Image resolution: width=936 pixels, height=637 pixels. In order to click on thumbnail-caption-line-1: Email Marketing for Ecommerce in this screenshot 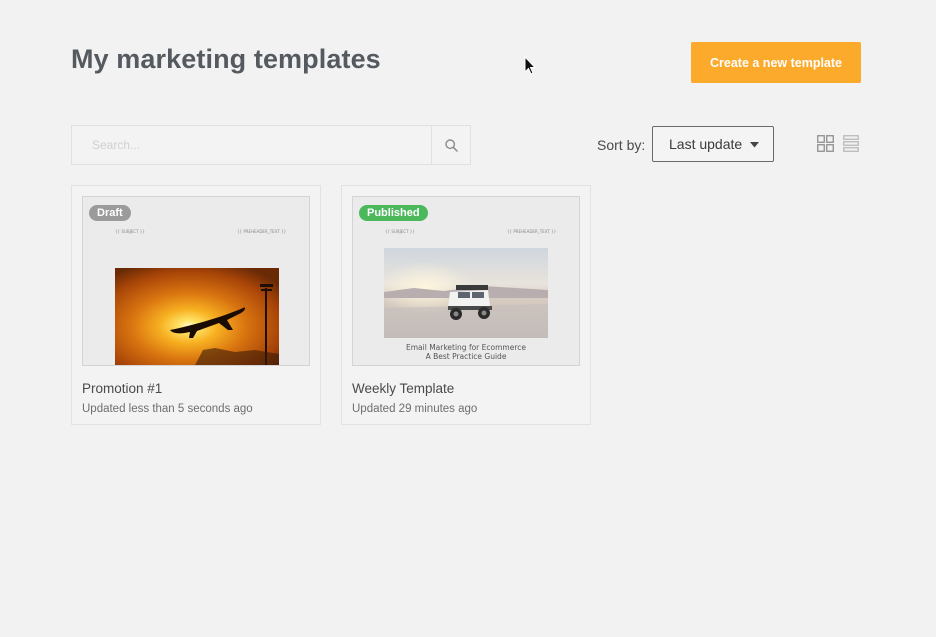, I will do `click(466, 347)`.